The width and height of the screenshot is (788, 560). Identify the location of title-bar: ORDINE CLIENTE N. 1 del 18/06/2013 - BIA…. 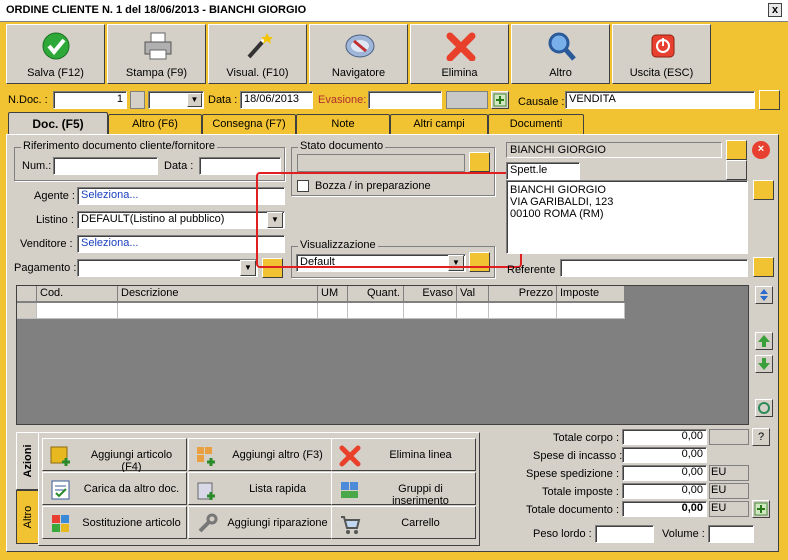
(394, 11).